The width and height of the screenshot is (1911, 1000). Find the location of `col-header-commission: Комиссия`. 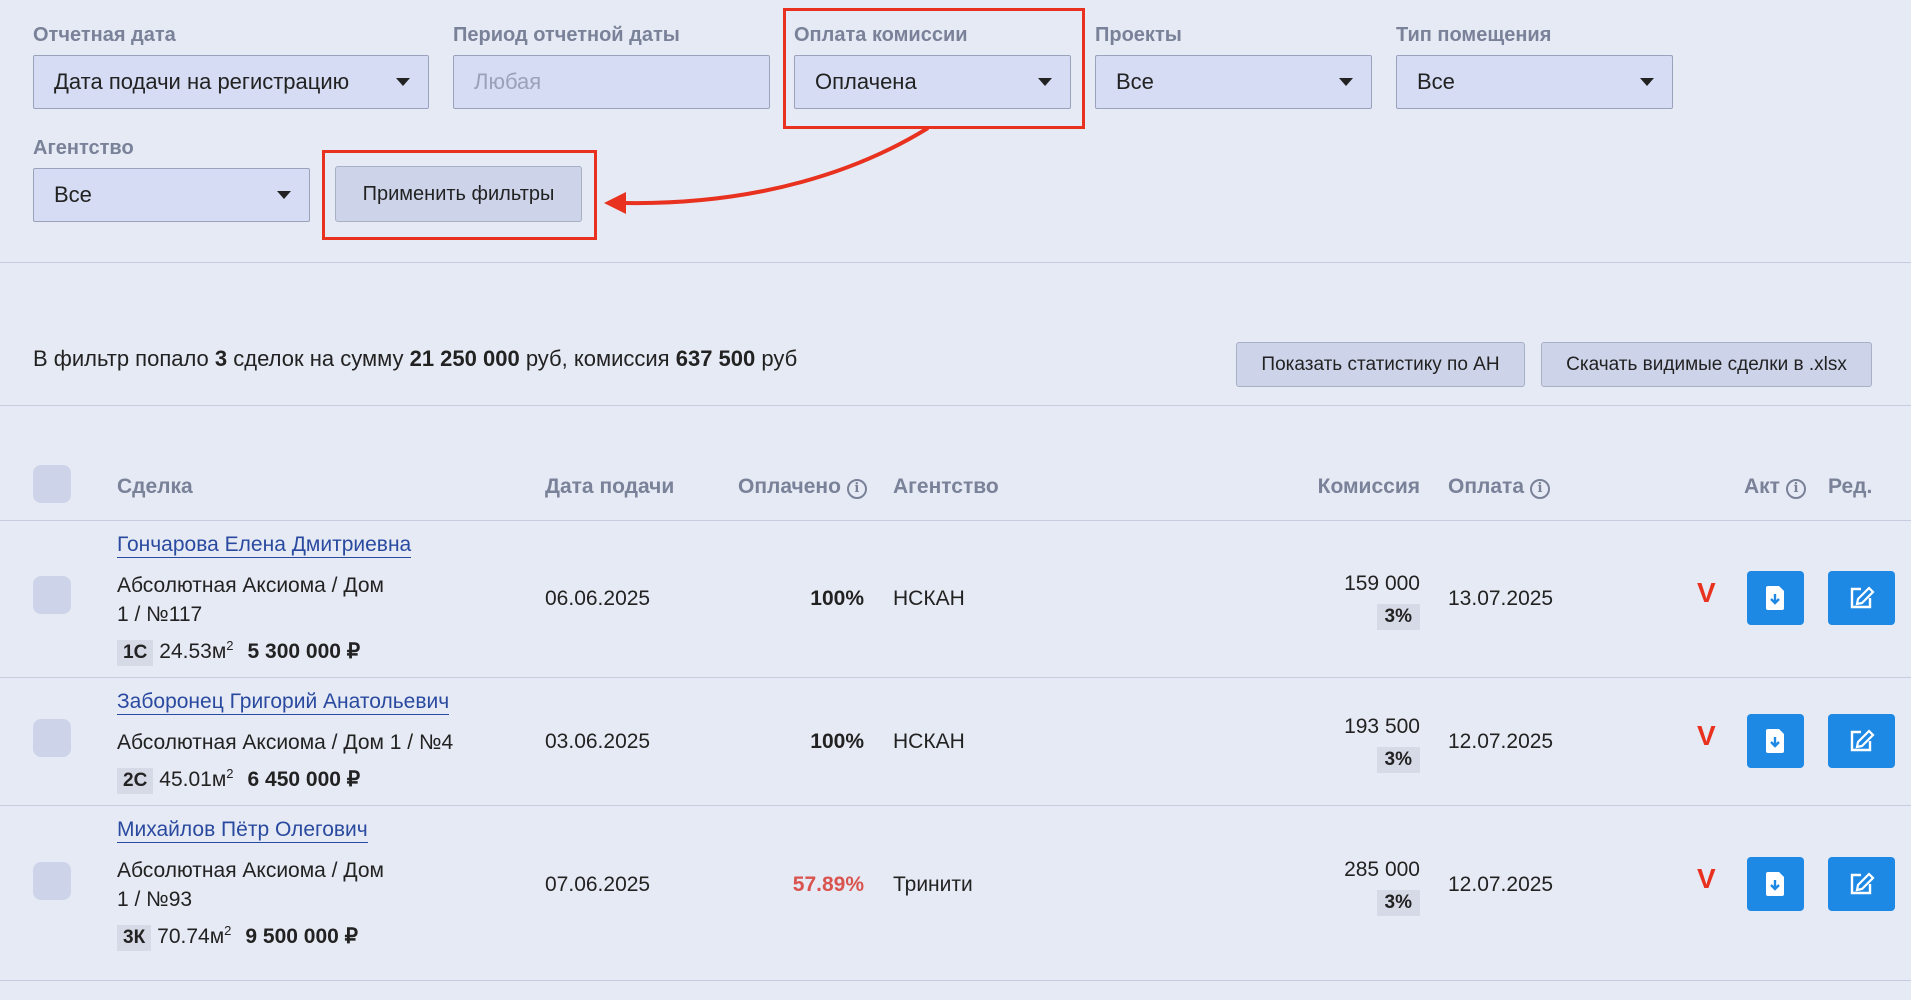

col-header-commission: Комиссия is located at coordinates (1368, 486).